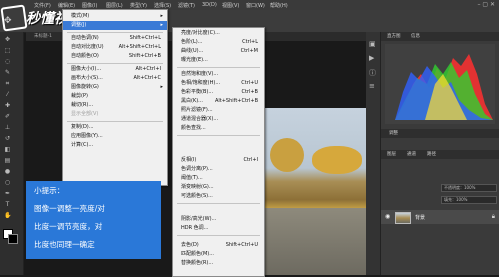  What do you see at coordinates (218, 51) in the screenshot?
I see `menu-item-curves: 曲线(U)... Ctrl+M` at bounding box center [218, 51].